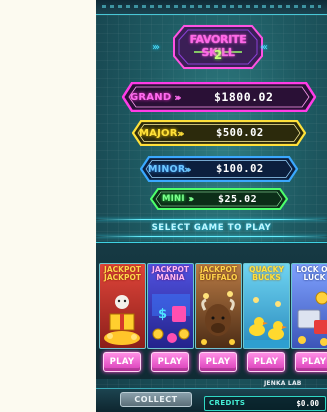 Image resolution: width=327 pixels, height=412 pixels. What do you see at coordinates (218, 55) in the screenshot?
I see `game-title-number: 2` at bounding box center [218, 55].